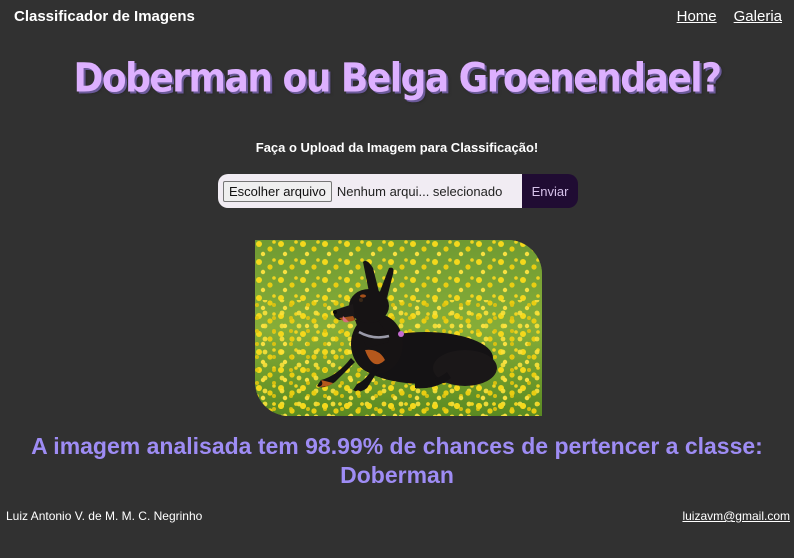  Describe the element at coordinates (104, 16) in the screenshot. I see `brand-title: Classificador de Imagens` at that location.